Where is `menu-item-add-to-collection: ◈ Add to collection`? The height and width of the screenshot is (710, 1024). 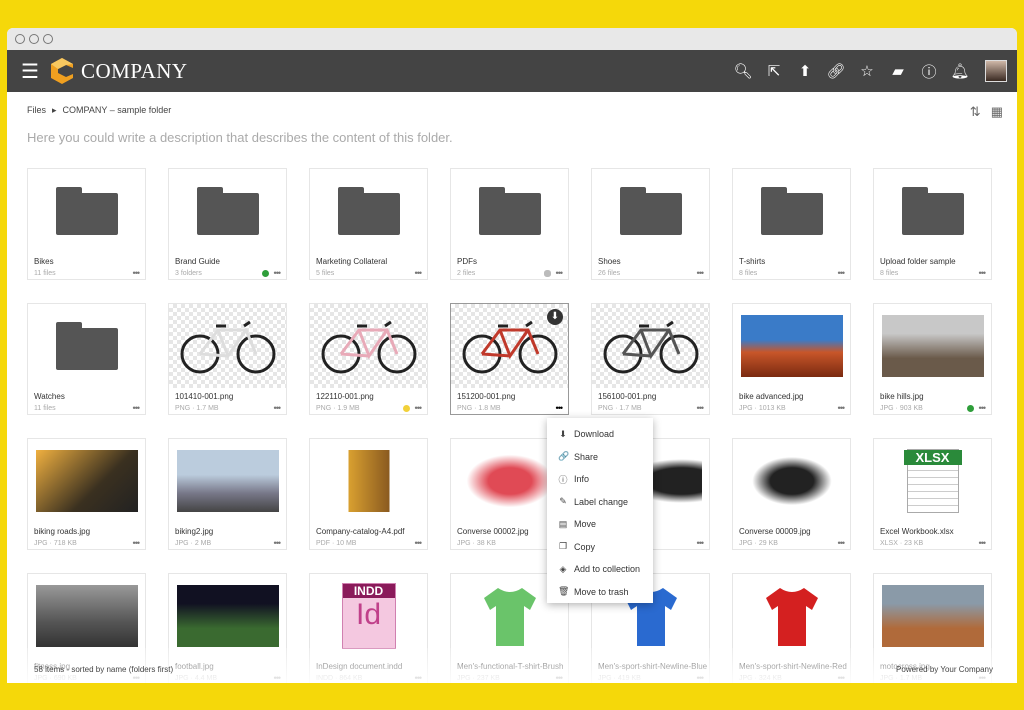 menu-item-add-to-collection: ◈ Add to collection is located at coordinates (600, 569).